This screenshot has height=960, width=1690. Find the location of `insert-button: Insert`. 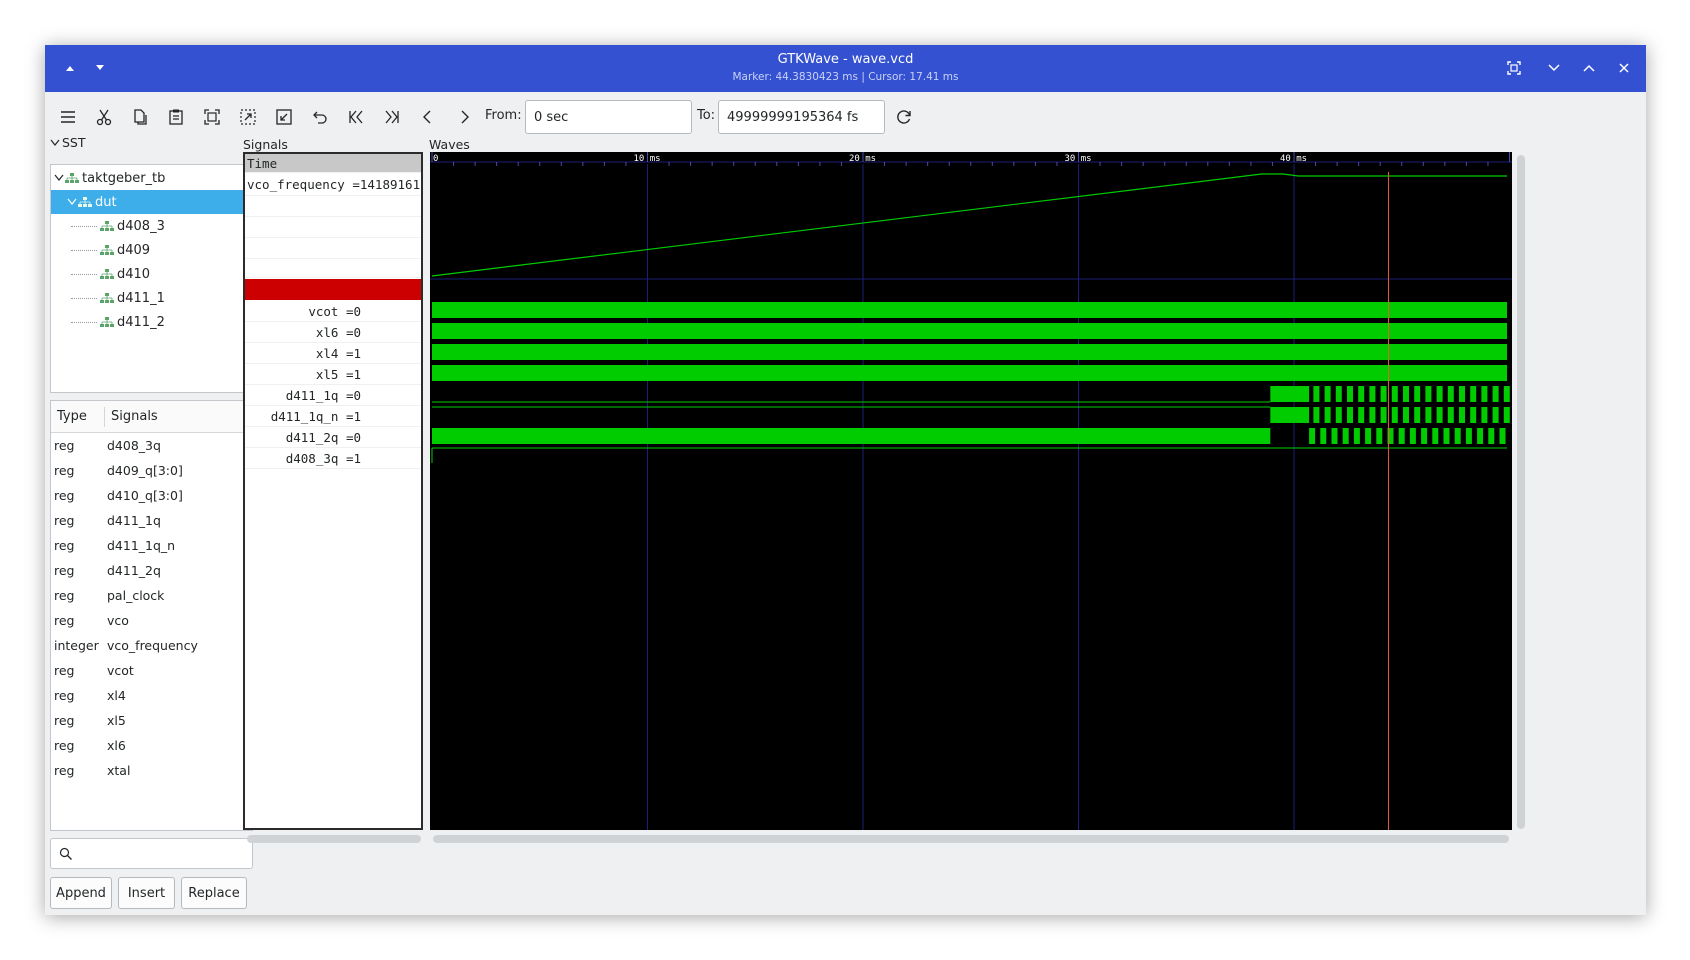

insert-button: Insert is located at coordinates (146, 893).